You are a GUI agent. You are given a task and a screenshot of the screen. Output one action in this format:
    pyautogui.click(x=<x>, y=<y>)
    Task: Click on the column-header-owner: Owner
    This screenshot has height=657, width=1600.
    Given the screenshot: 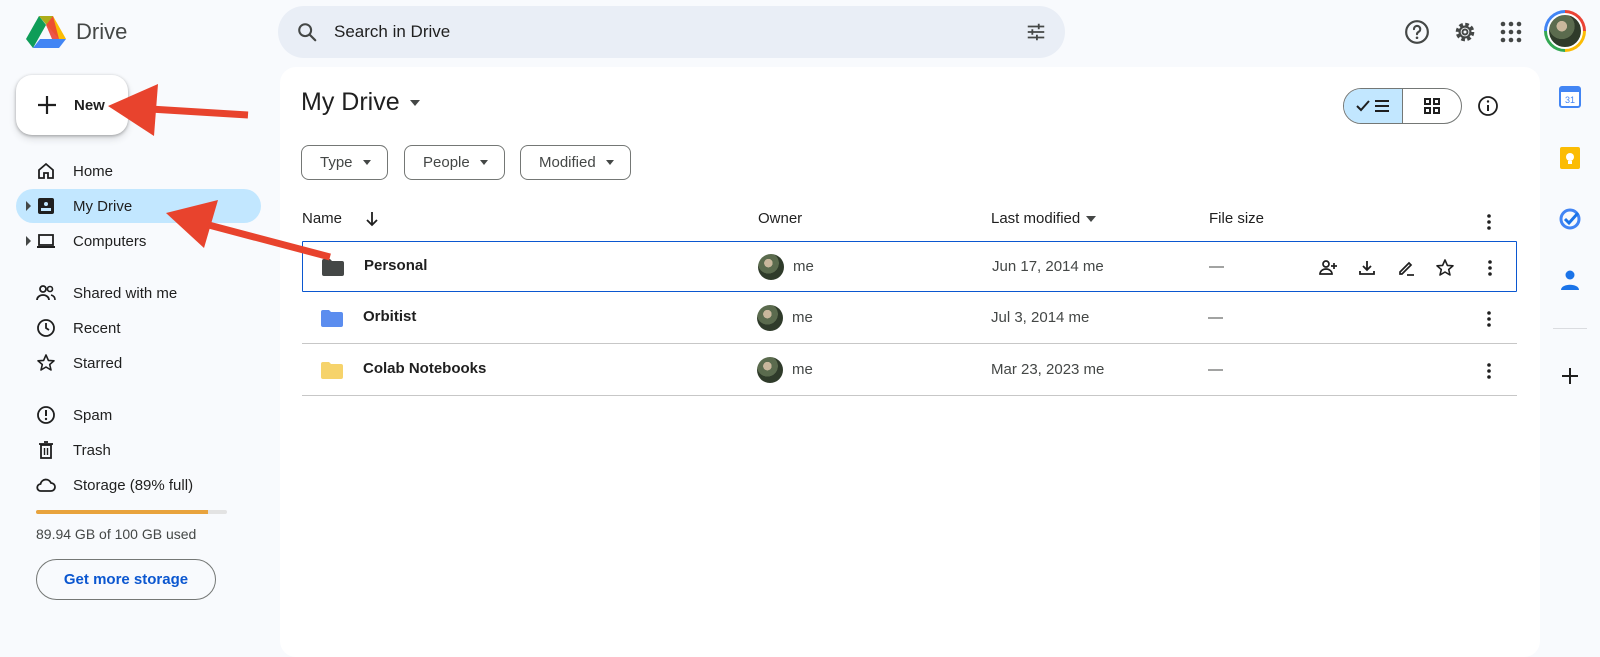 What is the action you would take?
    pyautogui.click(x=780, y=218)
    